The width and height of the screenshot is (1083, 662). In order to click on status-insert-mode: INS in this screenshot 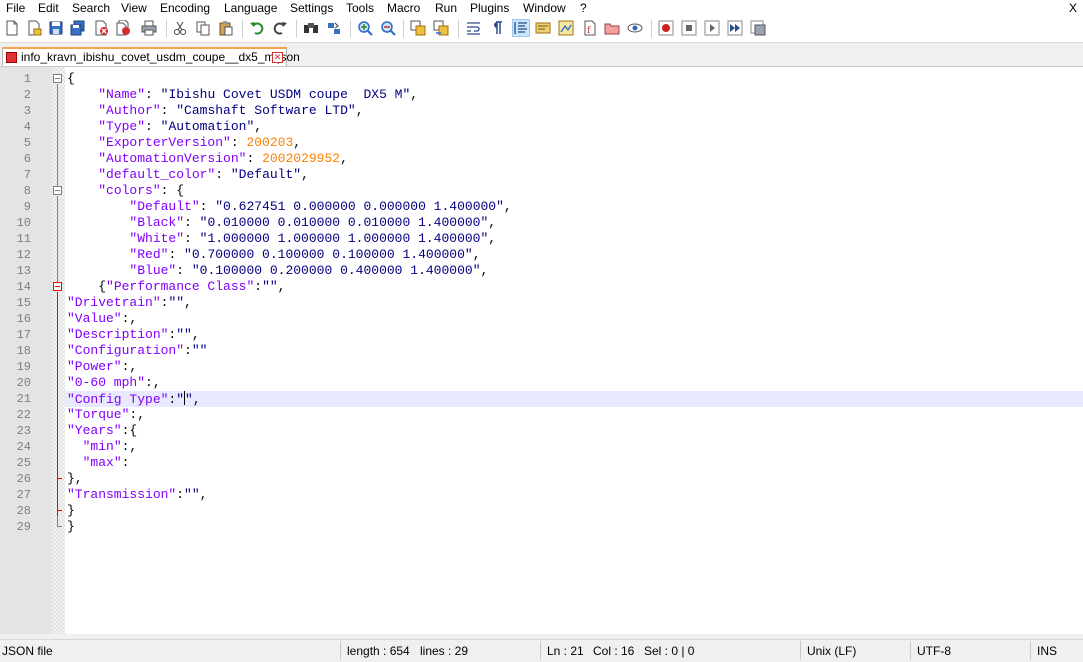, I will do `click(1047, 651)`.